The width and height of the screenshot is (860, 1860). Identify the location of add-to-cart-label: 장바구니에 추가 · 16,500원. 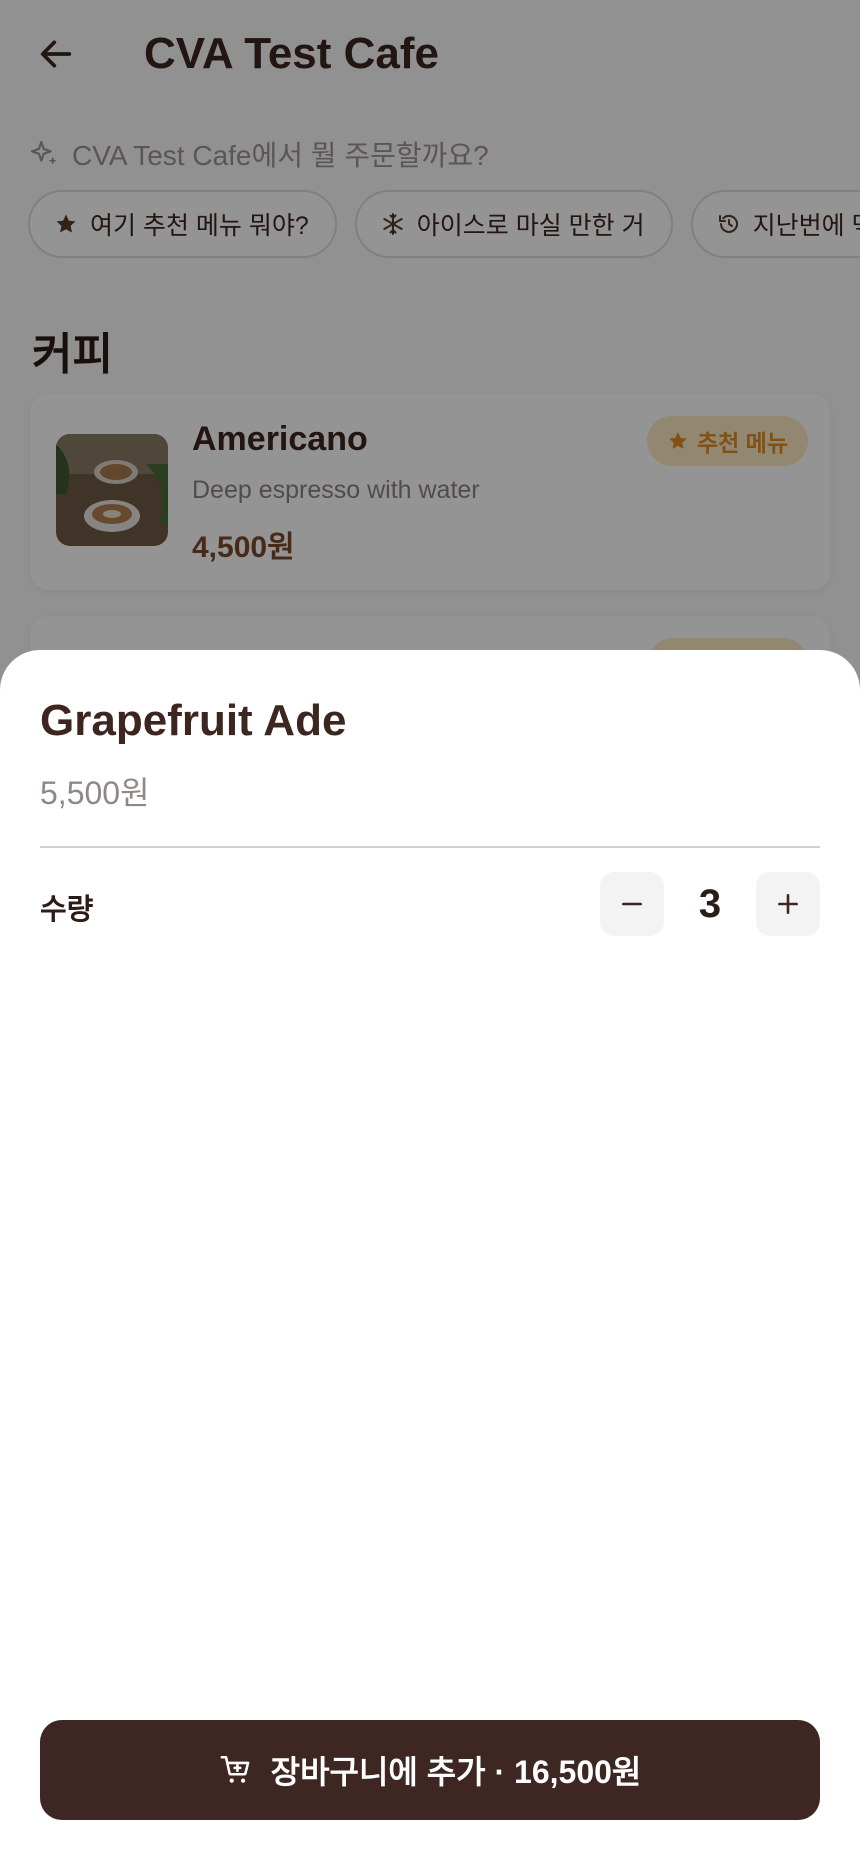
(456, 1772).